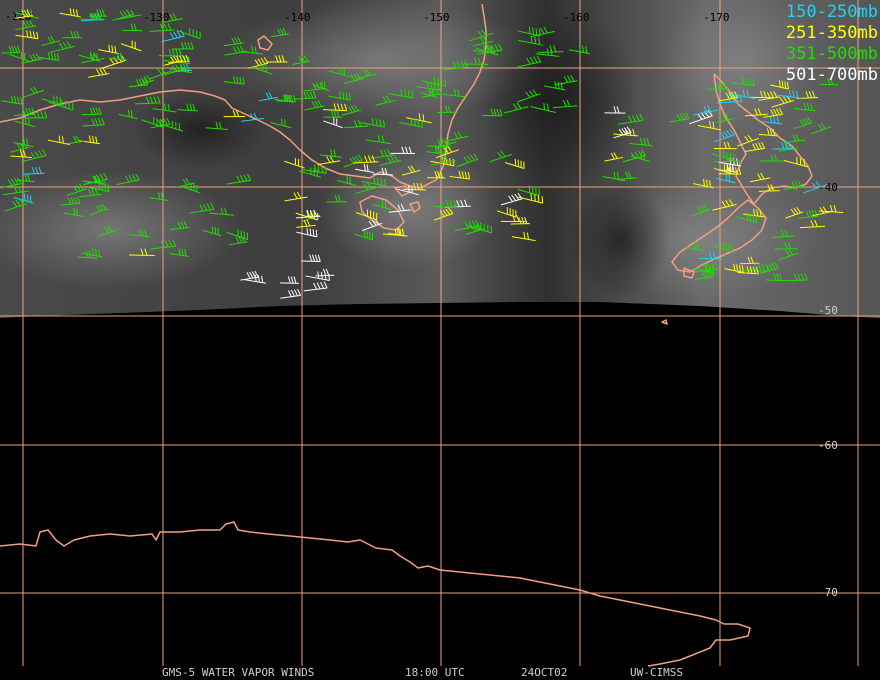 This screenshot has height=680, width=880. Describe the element at coordinates (297, 17) in the screenshot. I see `lon-label: -140` at that location.